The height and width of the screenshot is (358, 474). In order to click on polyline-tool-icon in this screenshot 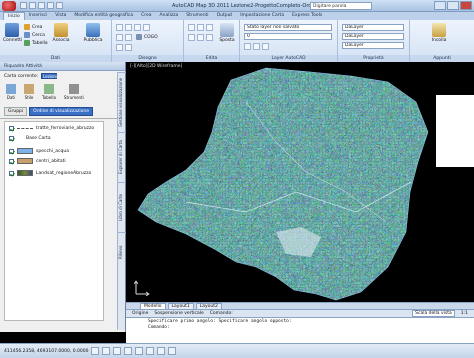, I will do `click(128, 27)`.